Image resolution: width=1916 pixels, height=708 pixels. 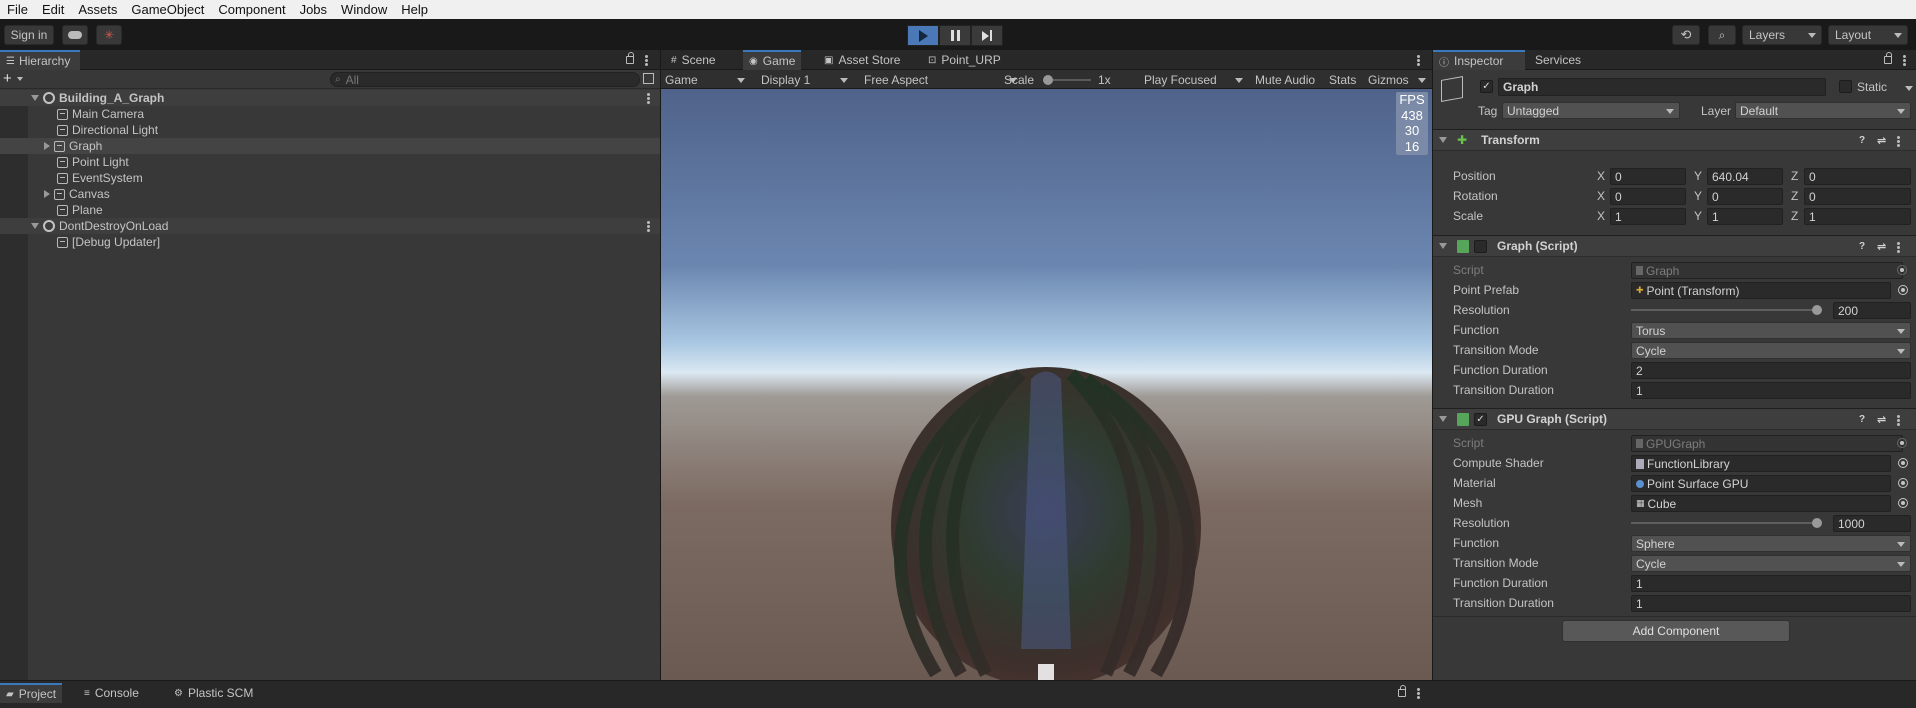 I want to click on tab-point-urp: ⊡ Point_URP, so click(x=964, y=60).